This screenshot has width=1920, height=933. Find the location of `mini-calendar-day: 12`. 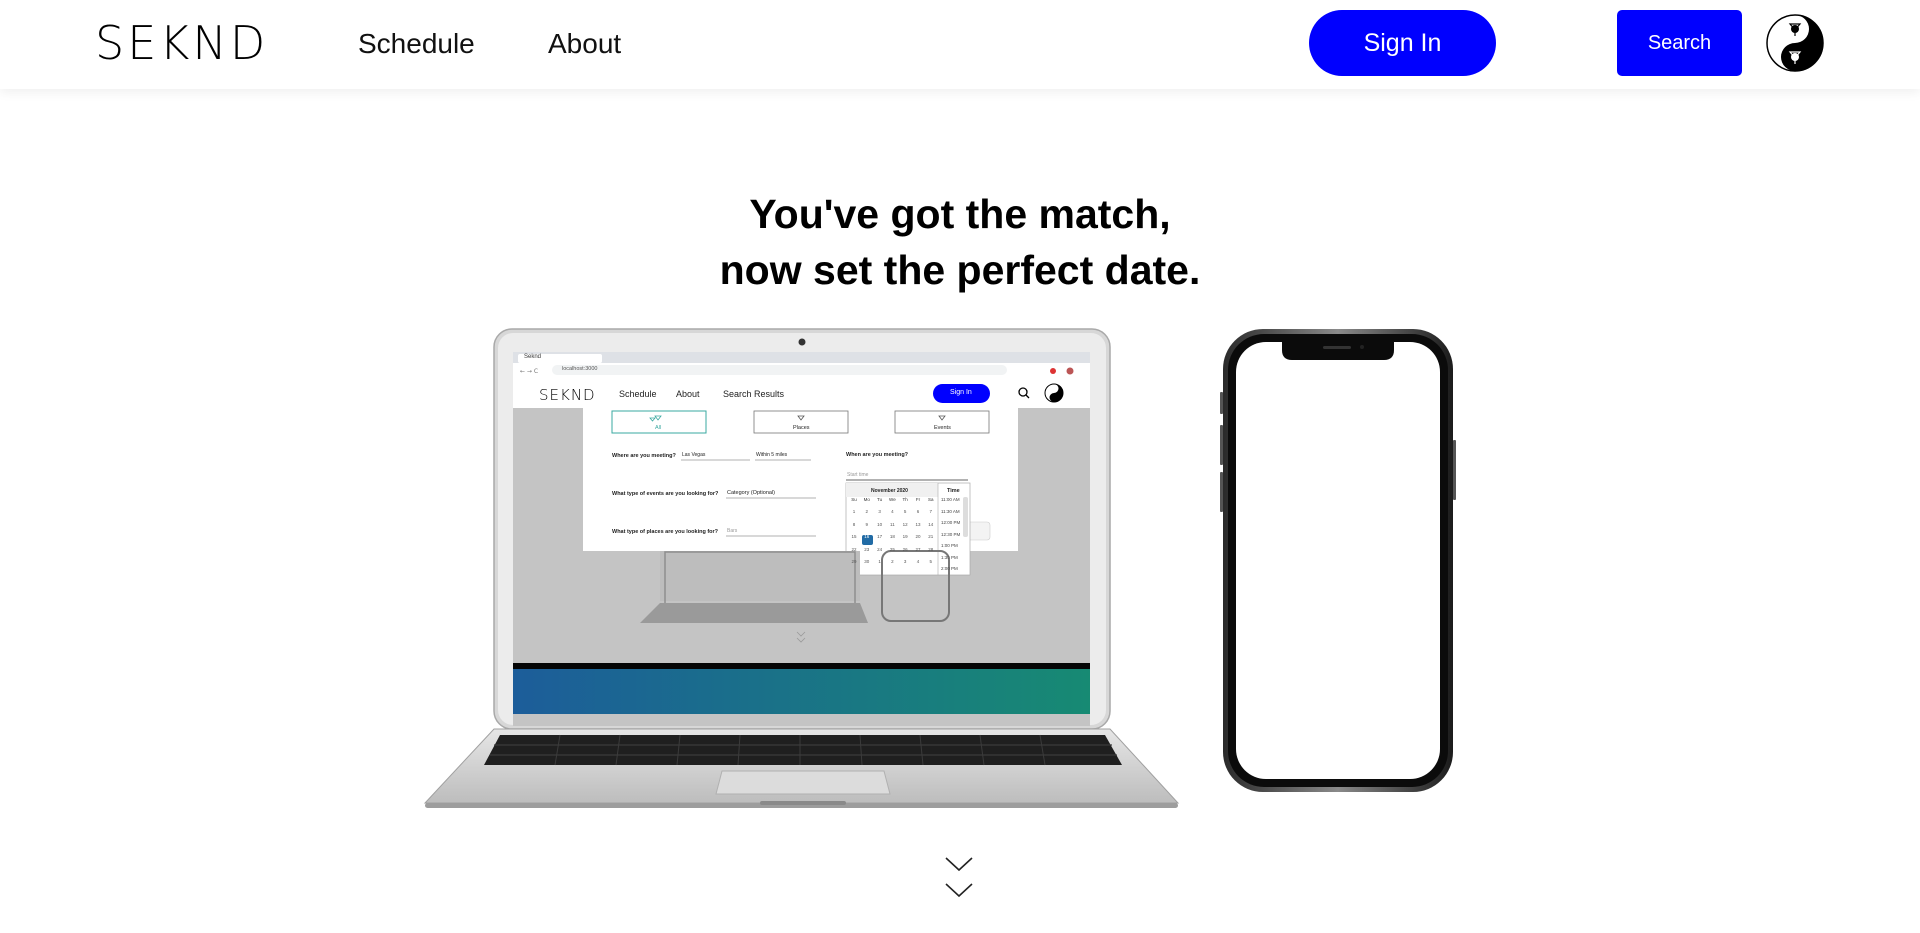

mini-calendar-day: 12 is located at coordinates (905, 524).